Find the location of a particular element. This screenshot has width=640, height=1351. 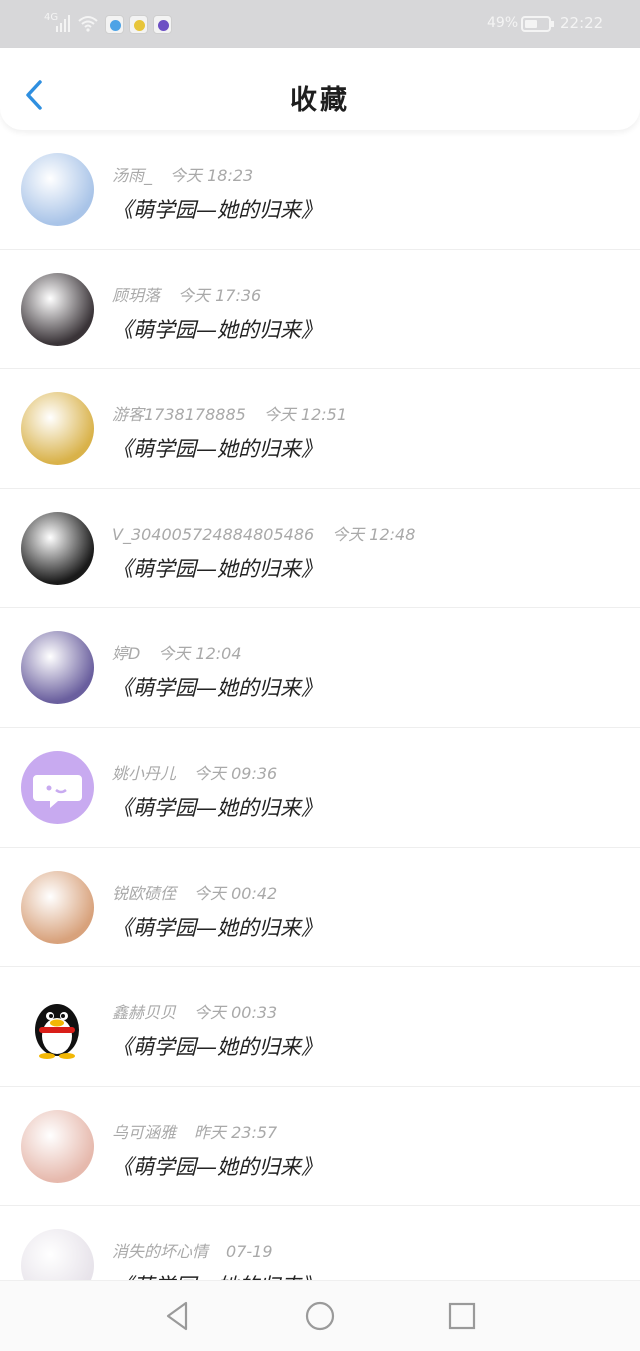

item-meta: 锐欧碛侄 今天 00:42 is located at coordinates (194, 892).